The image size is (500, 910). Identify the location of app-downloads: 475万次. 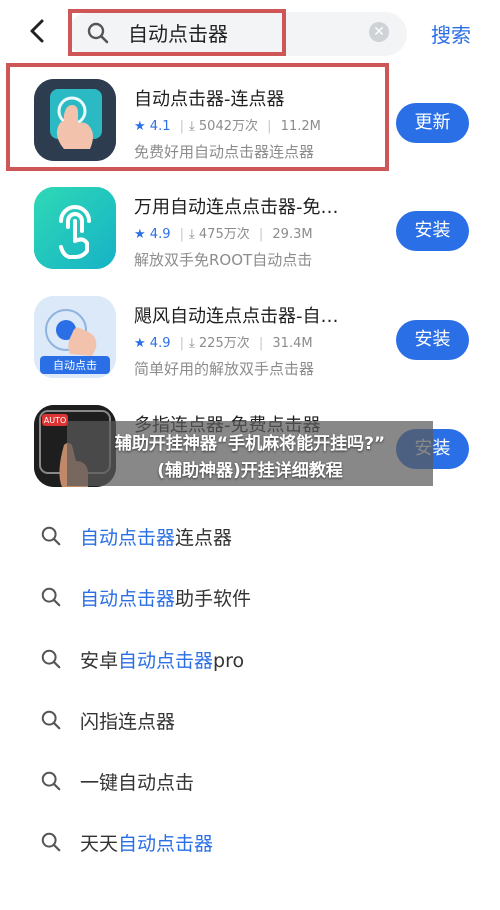
(224, 234).